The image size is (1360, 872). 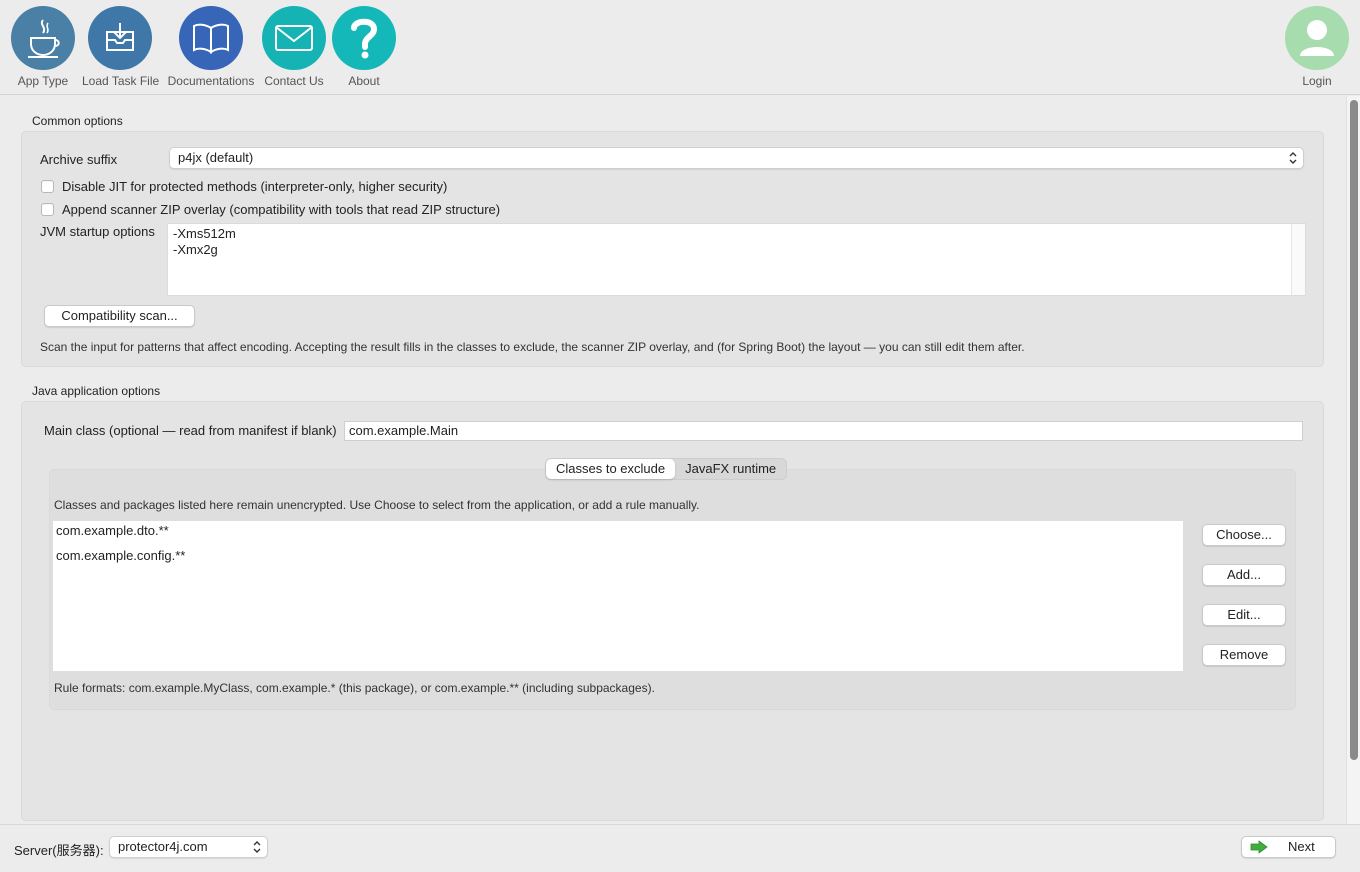 I want to click on exclusion-tabs: Classes to exclude JavaFX runtime, so click(x=666, y=469).